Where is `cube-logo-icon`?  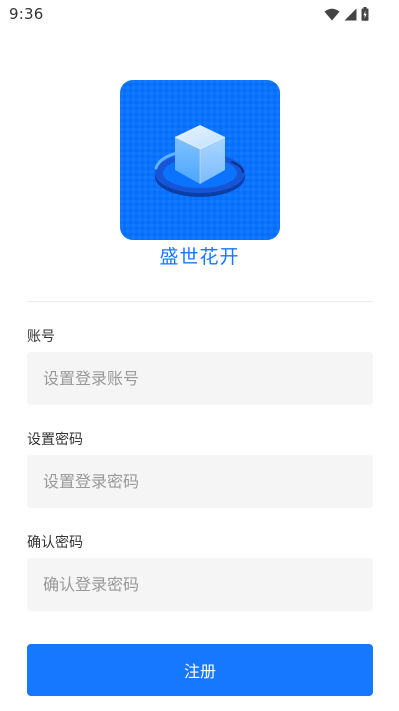 cube-logo-icon is located at coordinates (200, 160).